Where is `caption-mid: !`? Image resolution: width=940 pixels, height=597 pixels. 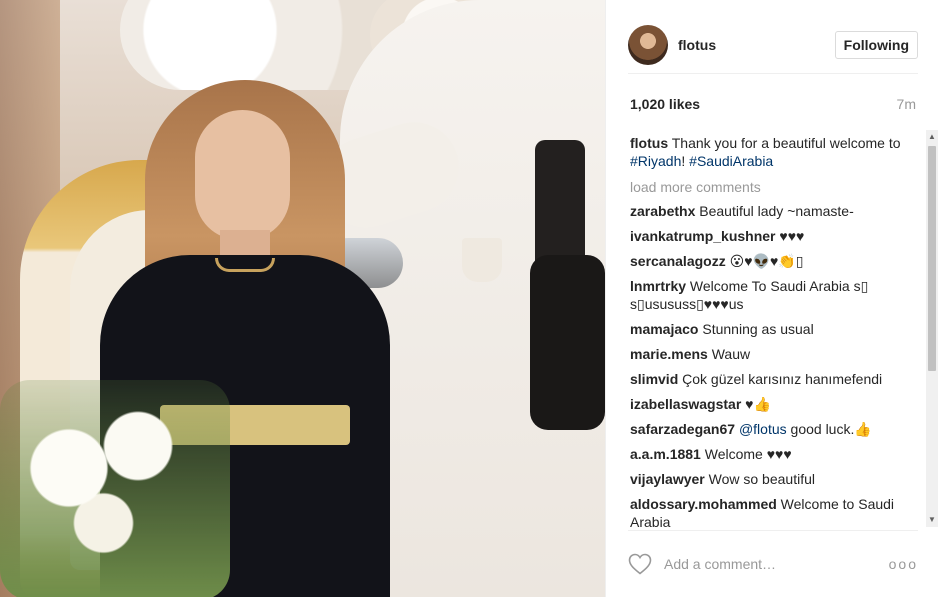
caption-mid: ! is located at coordinates (685, 161).